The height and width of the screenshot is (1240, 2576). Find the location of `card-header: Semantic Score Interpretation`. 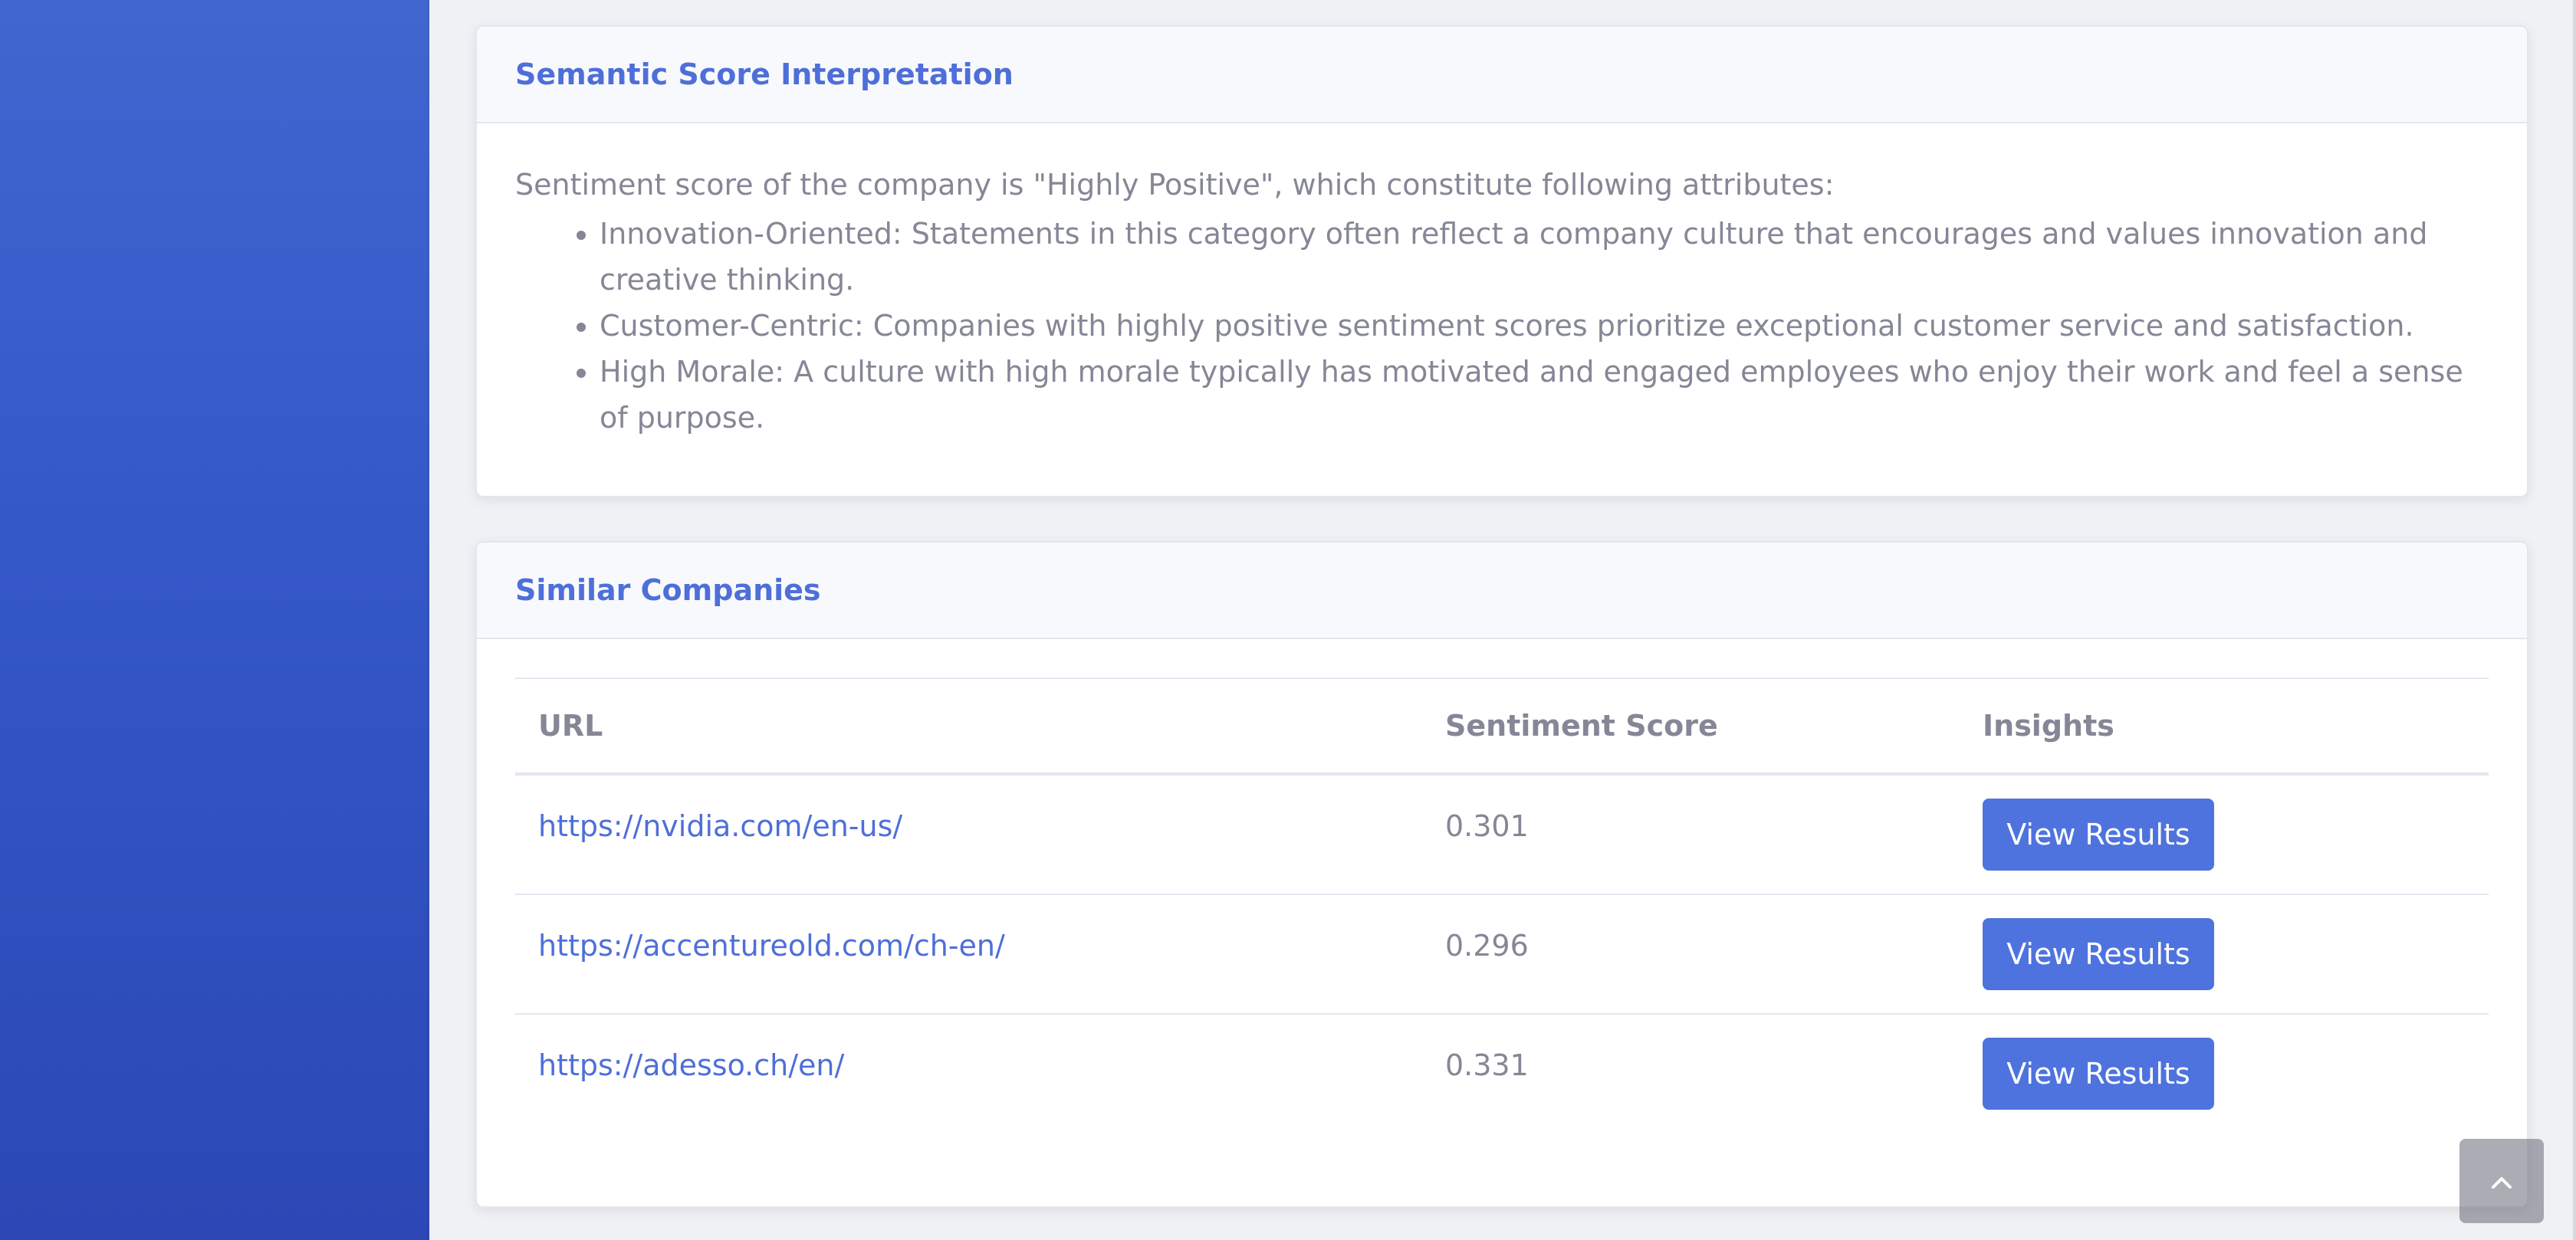

card-header: Semantic Score Interpretation is located at coordinates (1502, 75).